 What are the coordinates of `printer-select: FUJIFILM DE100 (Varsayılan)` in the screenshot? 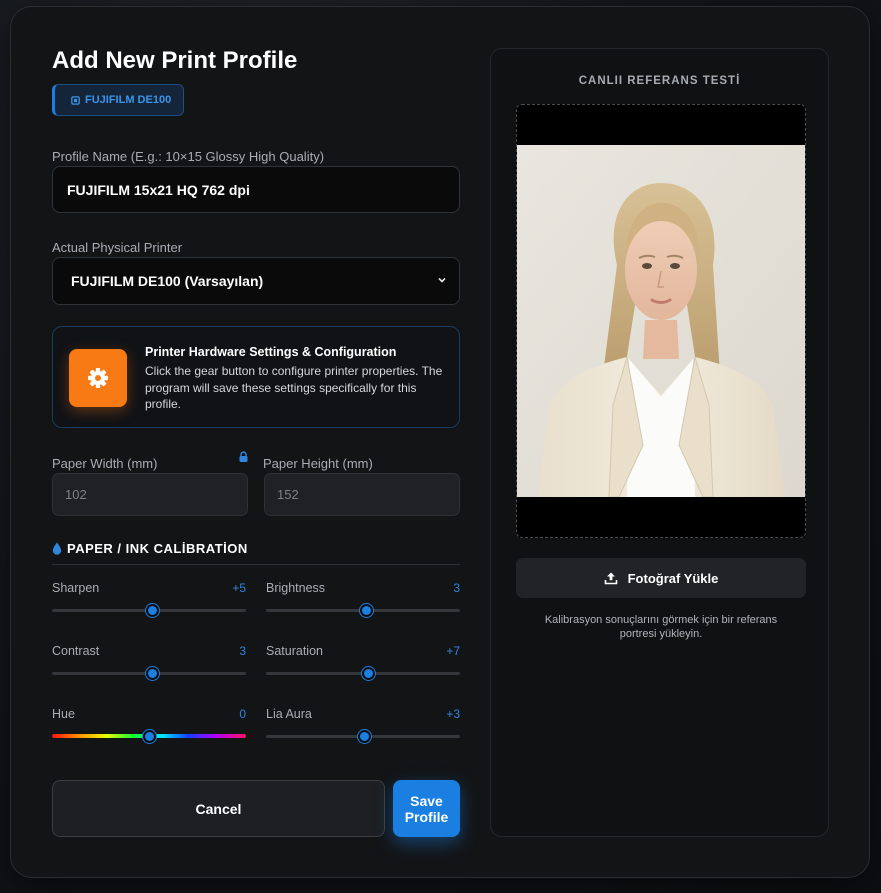 It's located at (256, 281).